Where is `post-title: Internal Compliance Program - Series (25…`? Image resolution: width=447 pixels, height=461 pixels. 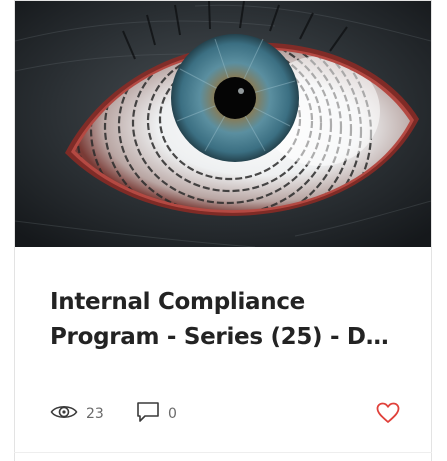
post-title: Internal Compliance Program - Series (25… is located at coordinates (225, 320).